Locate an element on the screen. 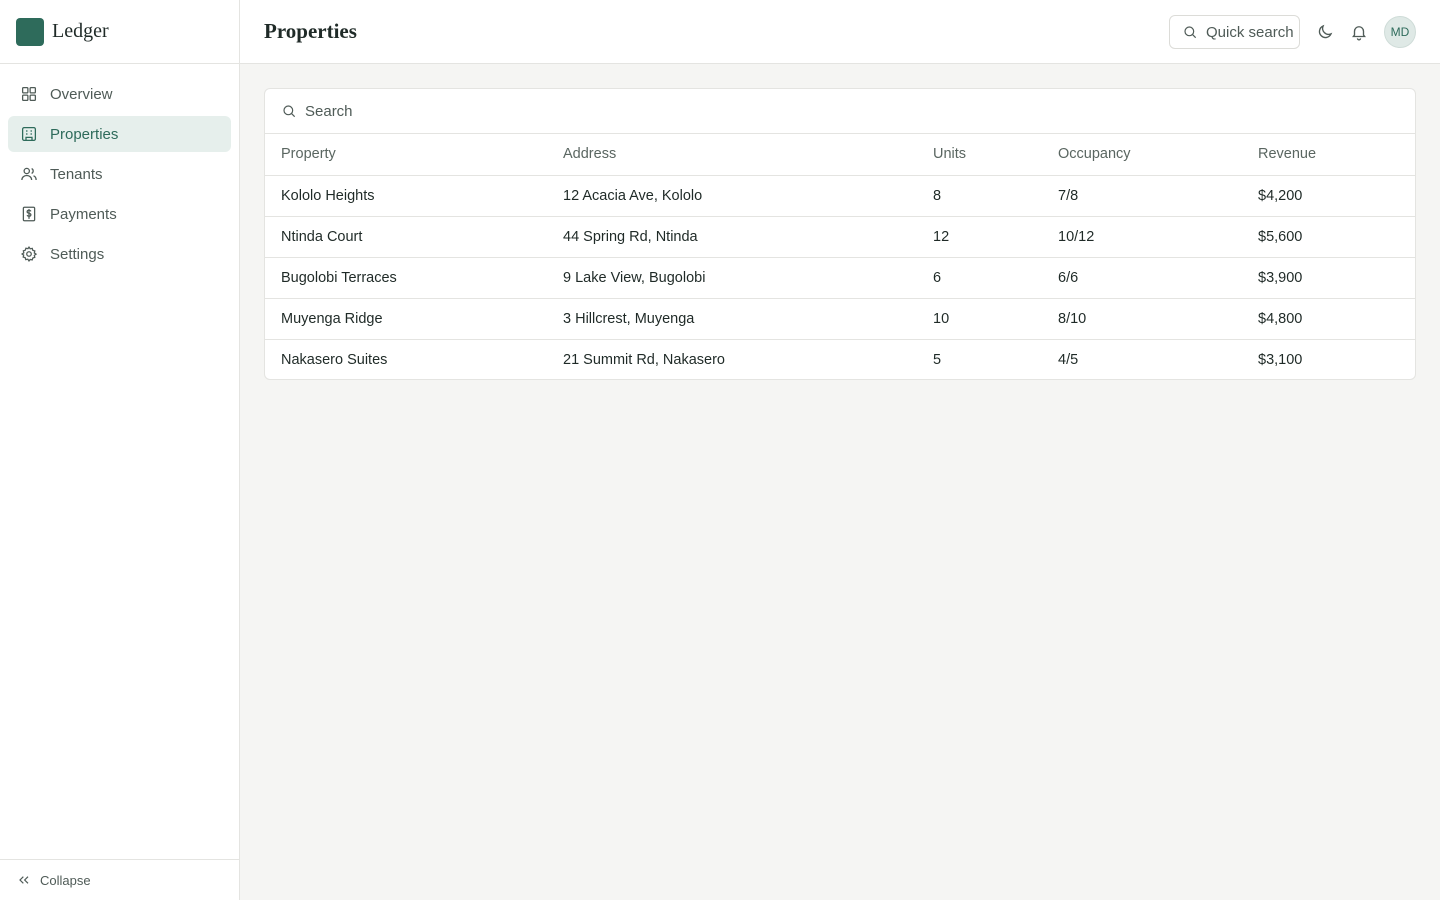 The image size is (1440, 900). search-input is located at coordinates (605, 111).